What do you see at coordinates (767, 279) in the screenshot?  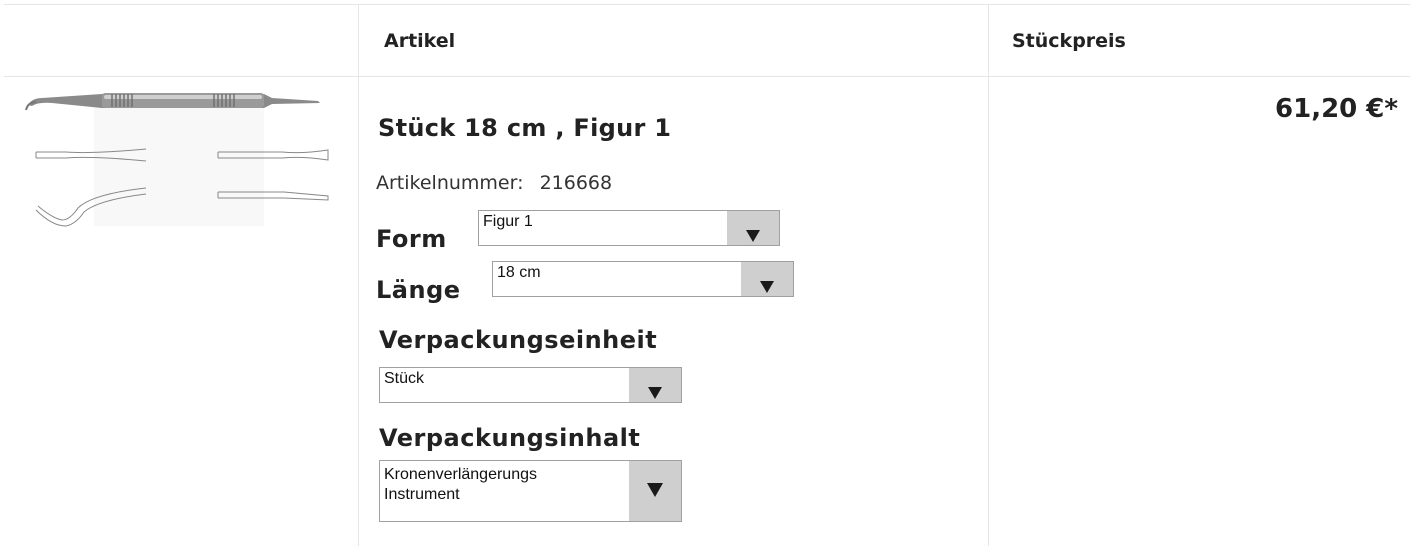 I see `laenge-select-button` at bounding box center [767, 279].